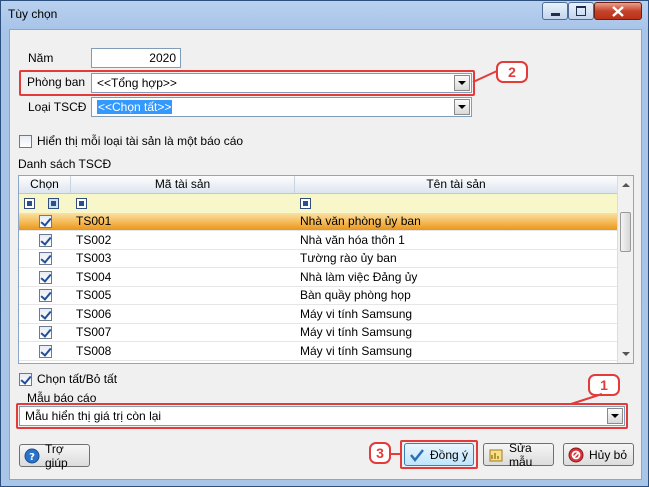  Describe the element at coordinates (94, 258) in the screenshot. I see `asset-code: TS003` at that location.